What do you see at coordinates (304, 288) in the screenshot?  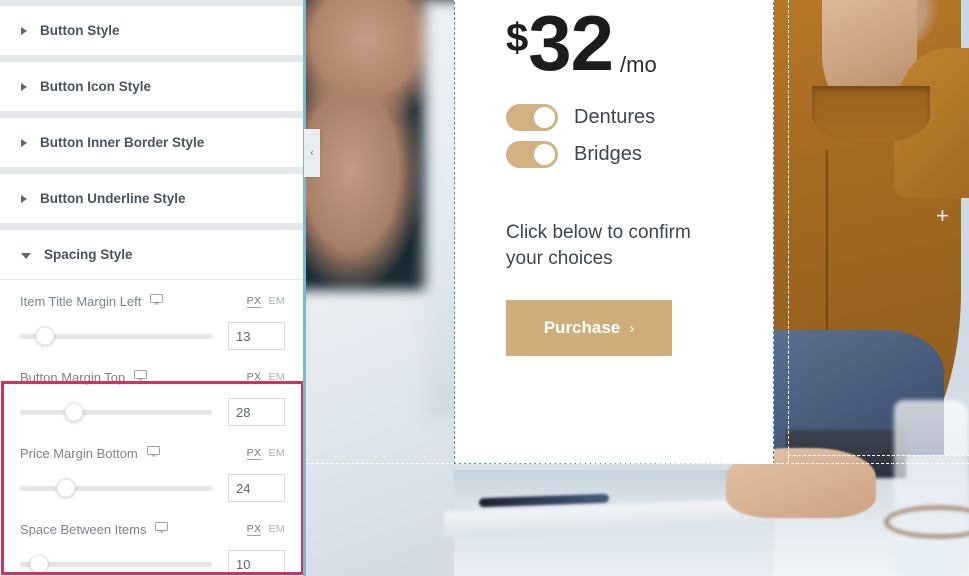 I see `panel-scrollbar` at bounding box center [304, 288].